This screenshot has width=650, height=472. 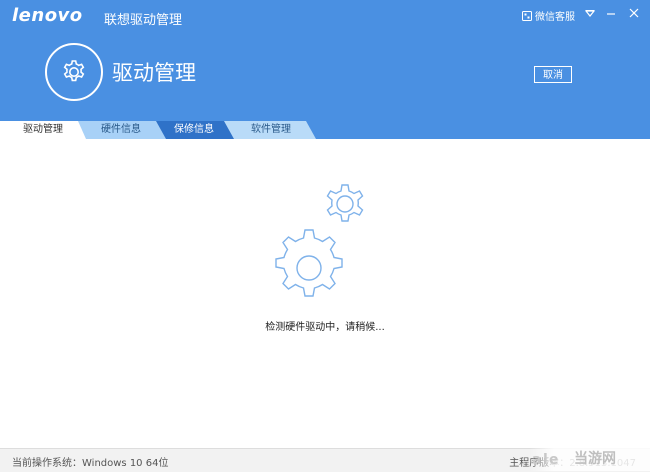 I want to click on svg-text: l, so click(x=545, y=460).